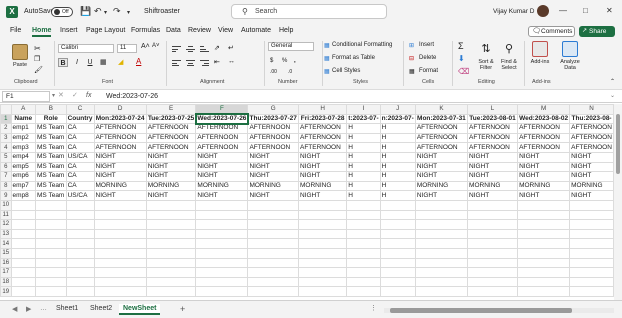 This screenshot has height=318, width=622. I want to click on formula-input: Wed:2023-07-26, so click(132, 96).